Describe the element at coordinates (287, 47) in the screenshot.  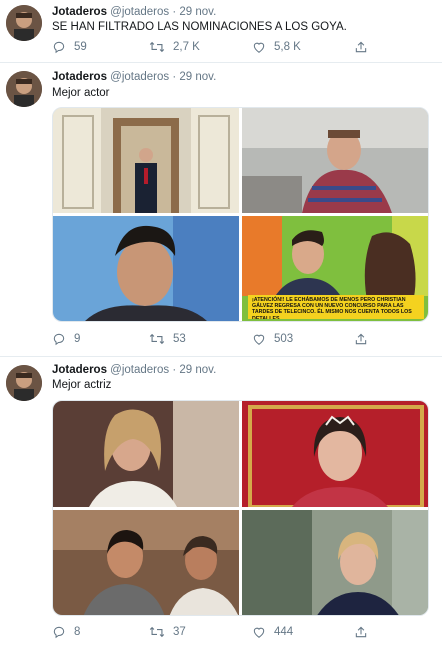
I see `like-count: 5,8 K` at that location.